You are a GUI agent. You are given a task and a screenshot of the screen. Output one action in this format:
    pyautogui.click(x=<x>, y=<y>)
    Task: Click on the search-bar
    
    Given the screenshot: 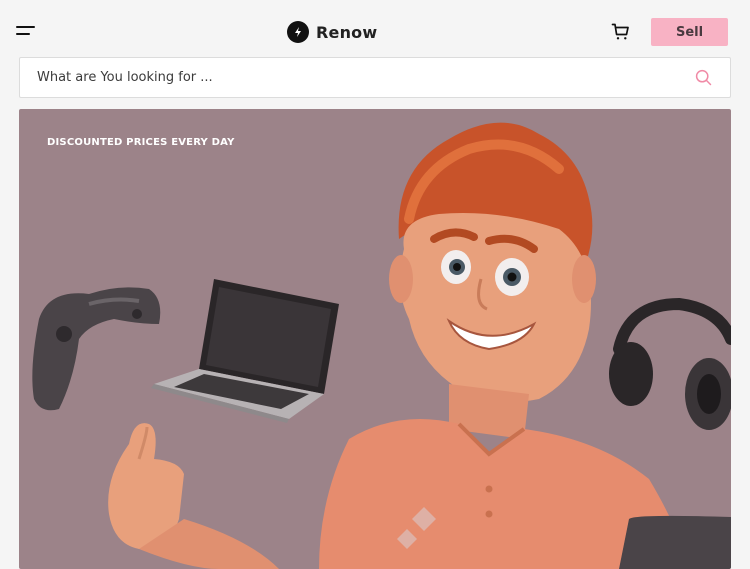 What is the action you would take?
    pyautogui.click(x=375, y=77)
    